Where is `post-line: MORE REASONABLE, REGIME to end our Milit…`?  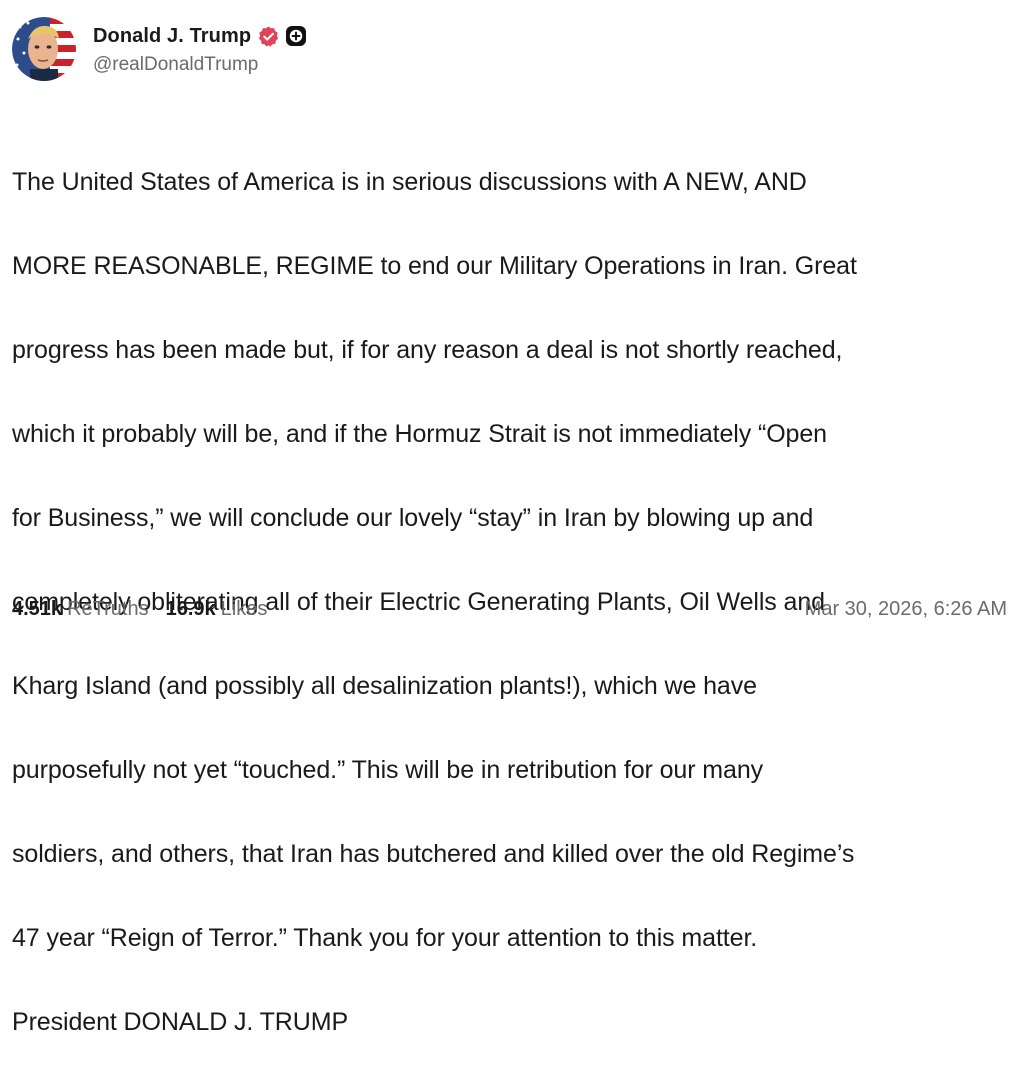
post-line: MORE REASONABLE, REGIME to end our Milit… is located at coordinates (434, 266).